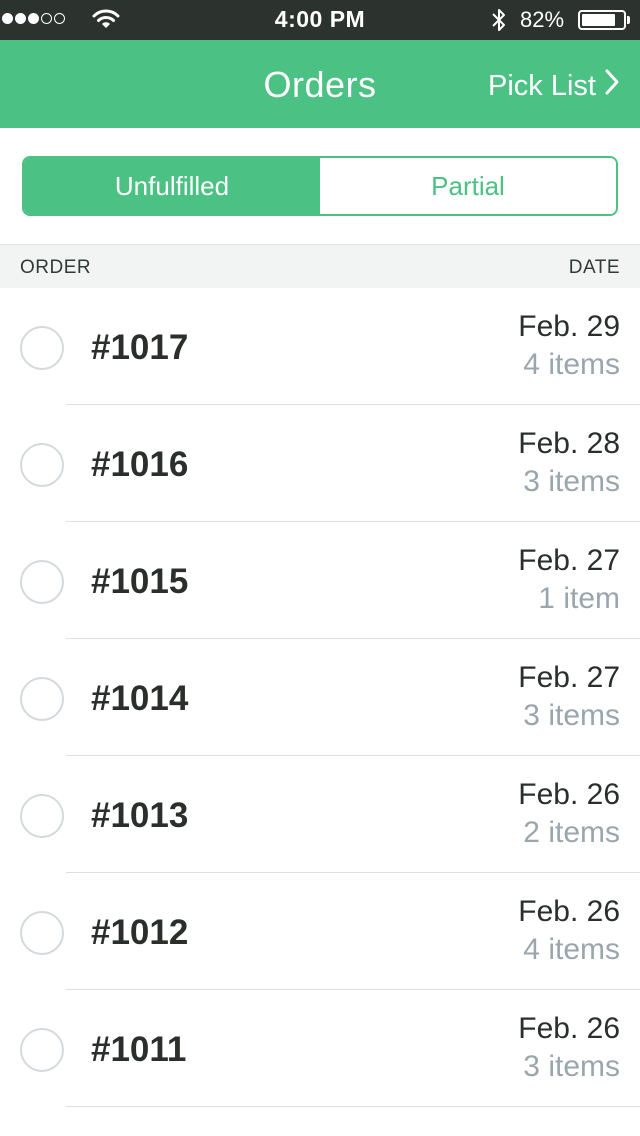 This screenshot has height=1136, width=640. Describe the element at coordinates (468, 186) in the screenshot. I see `segment-partial: Partial` at that location.